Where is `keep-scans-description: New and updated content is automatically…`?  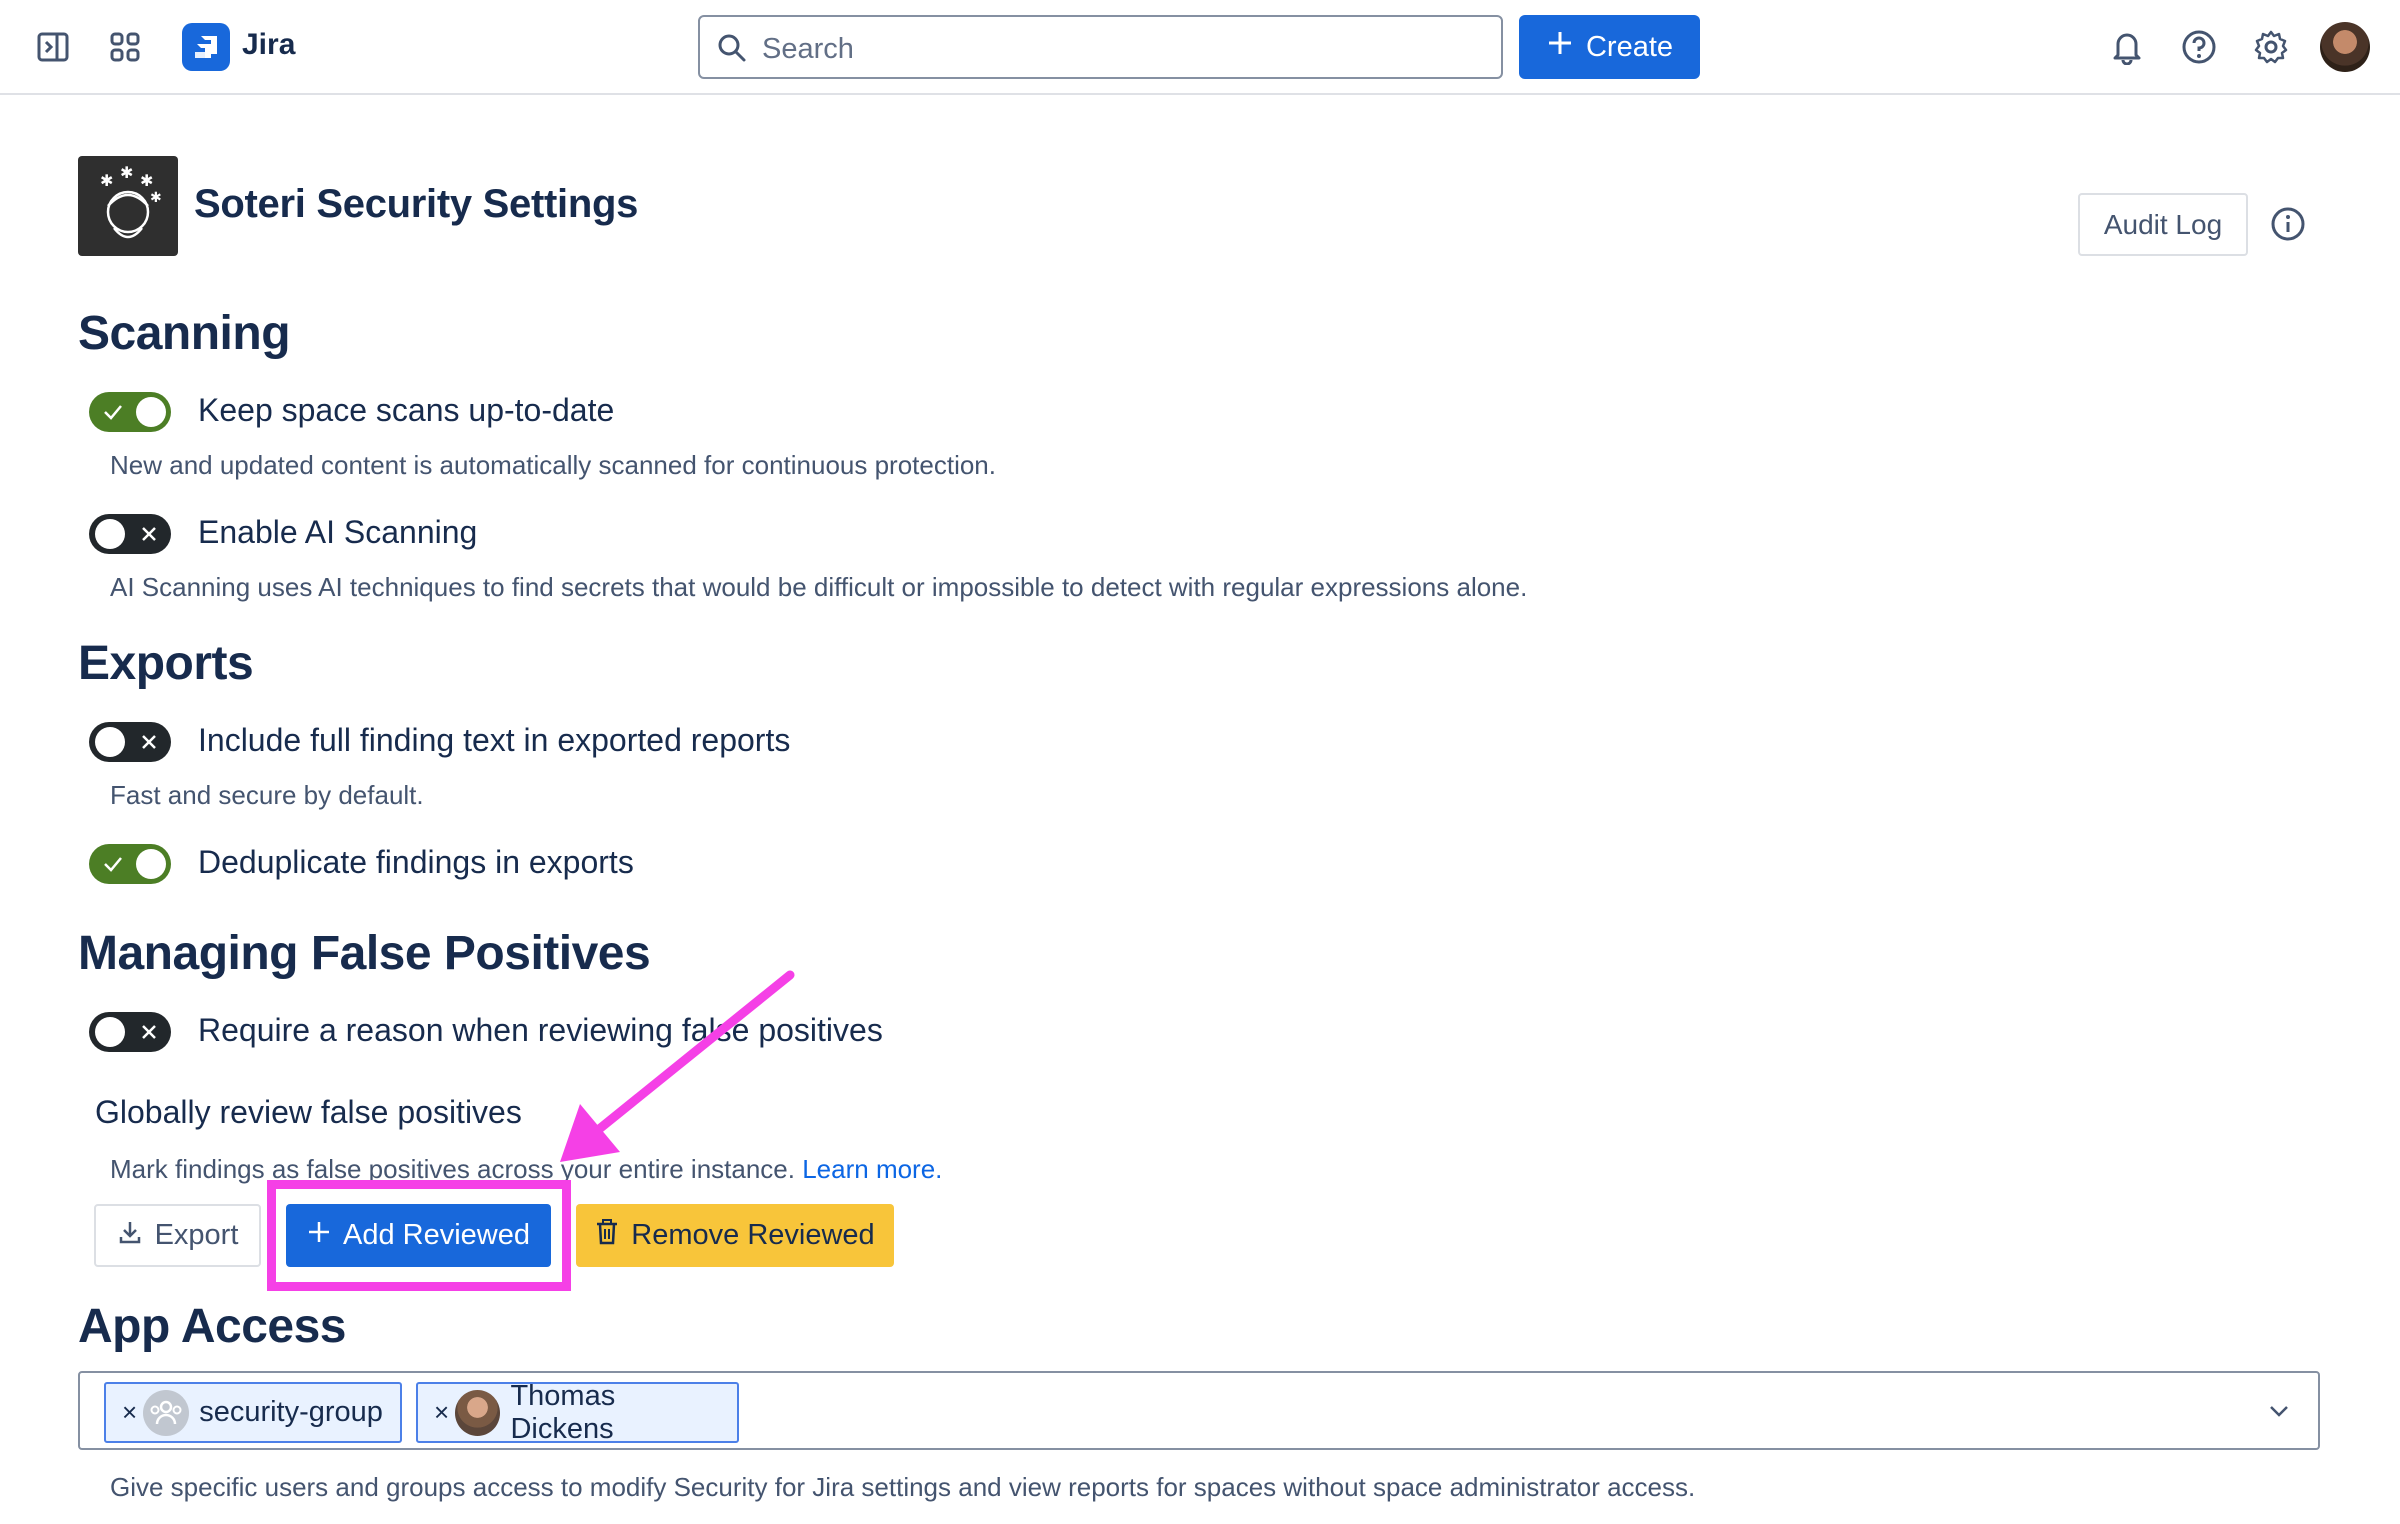 keep-scans-description: New and updated content is automatically… is located at coordinates (553, 465).